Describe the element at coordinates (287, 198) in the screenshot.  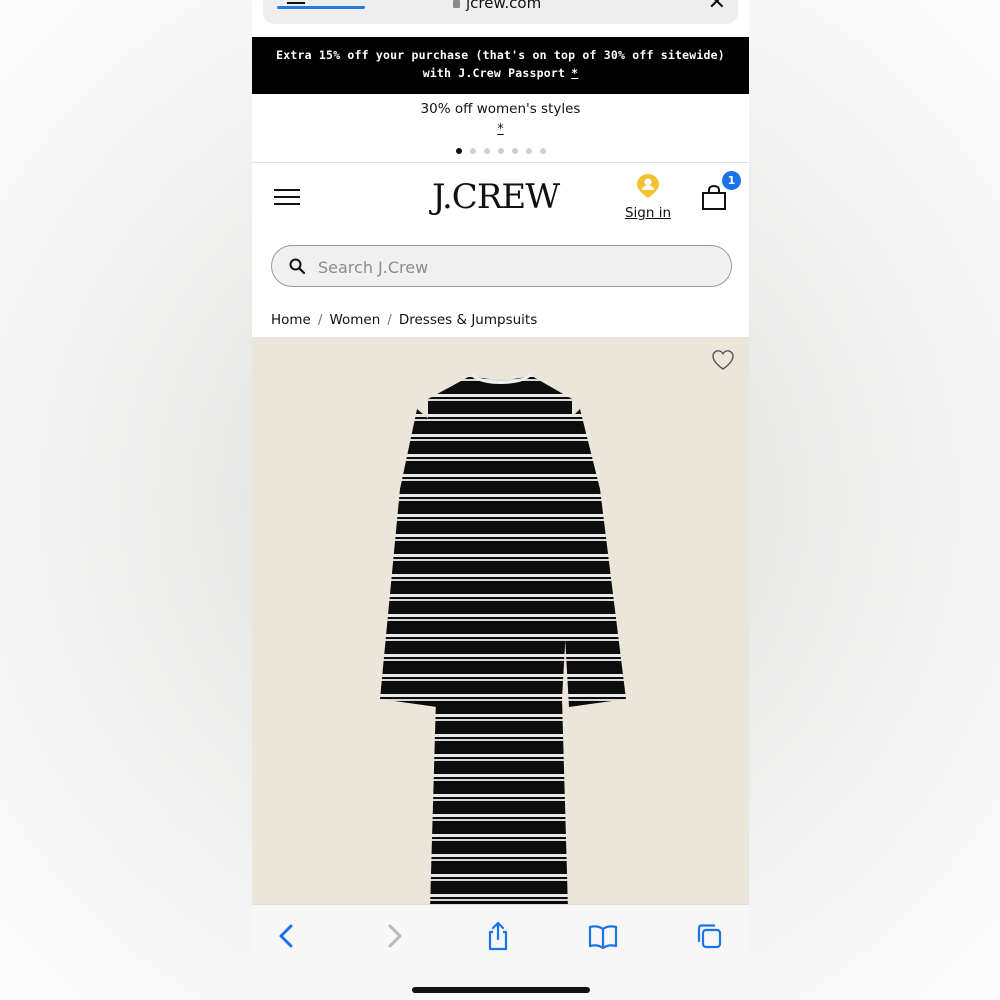
I see `hamburger-menu-icon` at that location.